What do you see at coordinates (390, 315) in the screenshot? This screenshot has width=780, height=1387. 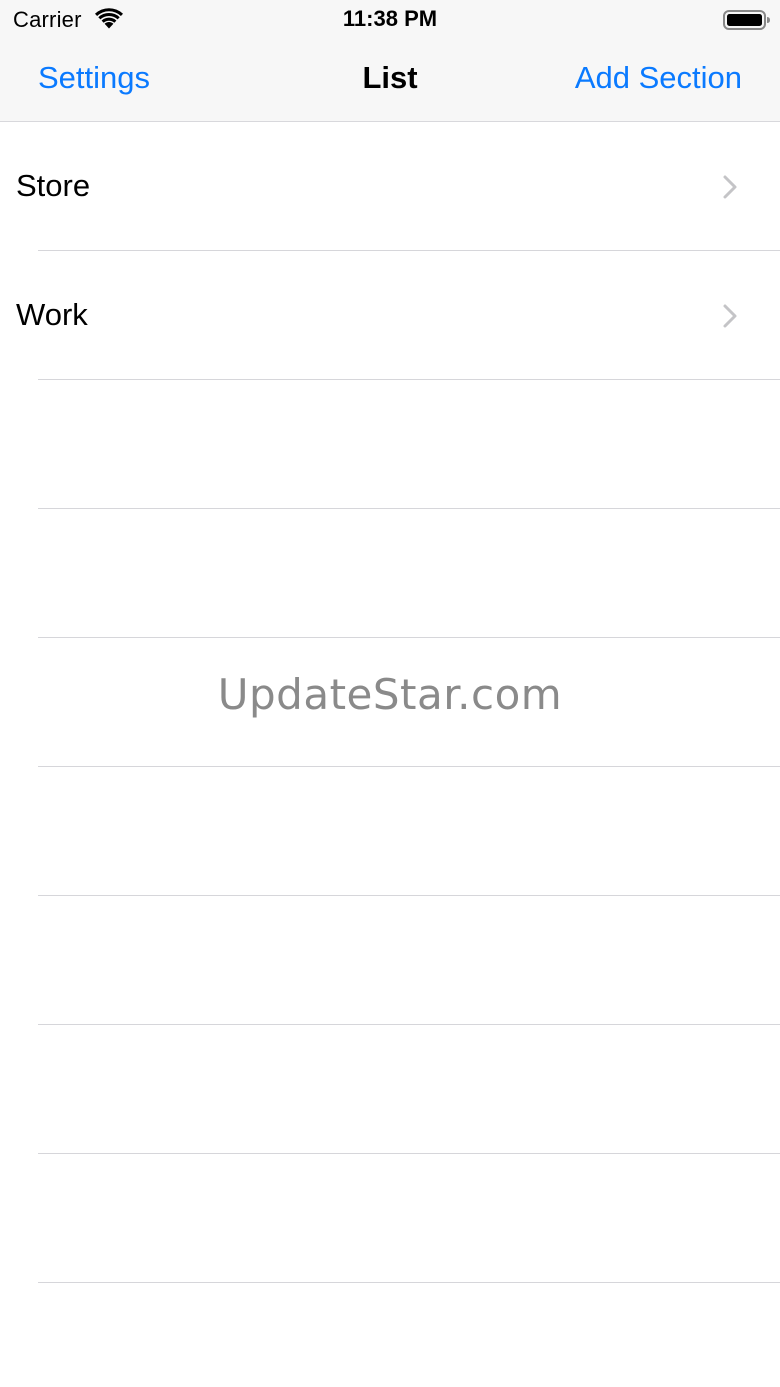 I see `list-item-work: Work` at bounding box center [390, 315].